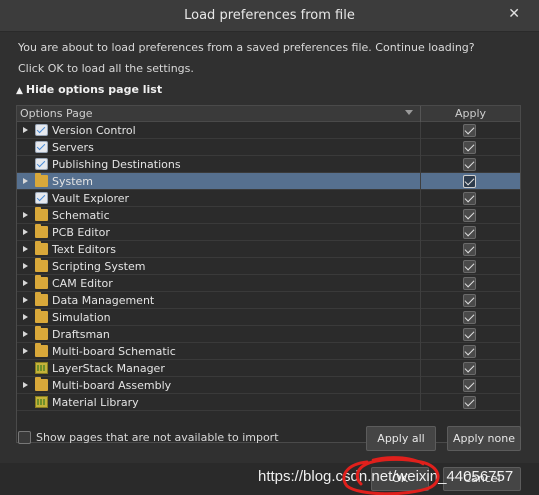 This screenshot has height=495, width=539. I want to click on table-row-data-management: Data Management, so click(268, 300).